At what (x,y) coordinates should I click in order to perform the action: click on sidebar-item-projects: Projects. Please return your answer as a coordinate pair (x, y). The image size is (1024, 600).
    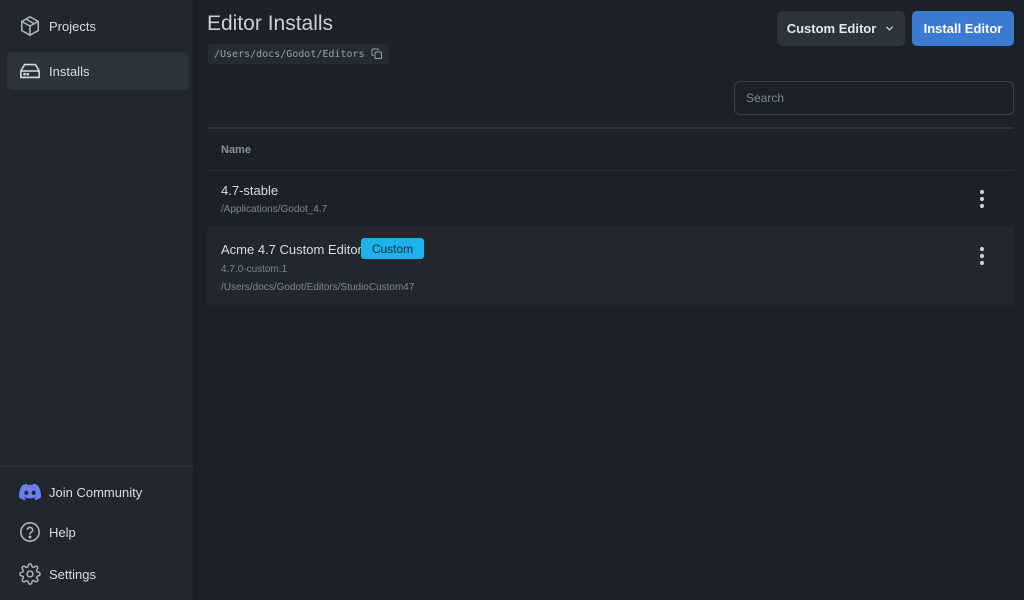
    Looking at the image, I should click on (98, 26).